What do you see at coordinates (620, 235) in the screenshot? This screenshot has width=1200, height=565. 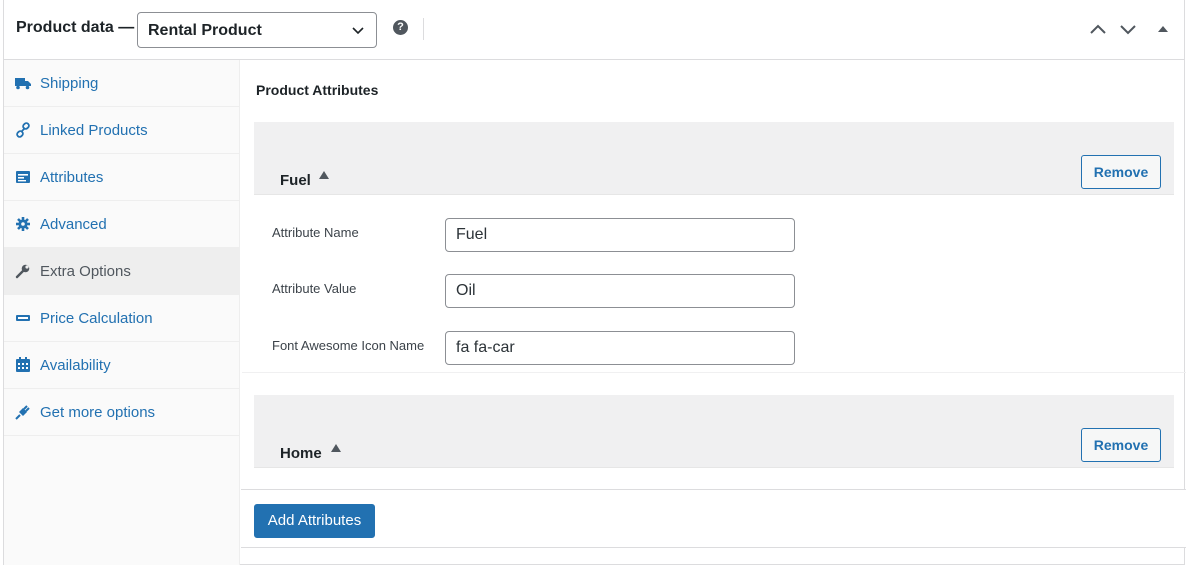 I see `attribute-name-input` at bounding box center [620, 235].